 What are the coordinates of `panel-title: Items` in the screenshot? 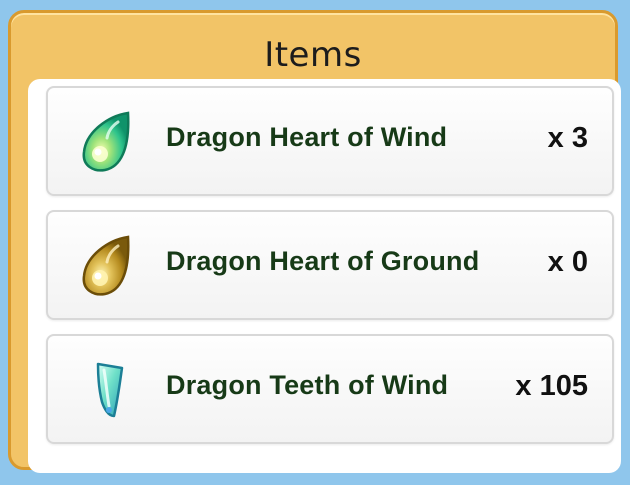 It's located at (313, 55).